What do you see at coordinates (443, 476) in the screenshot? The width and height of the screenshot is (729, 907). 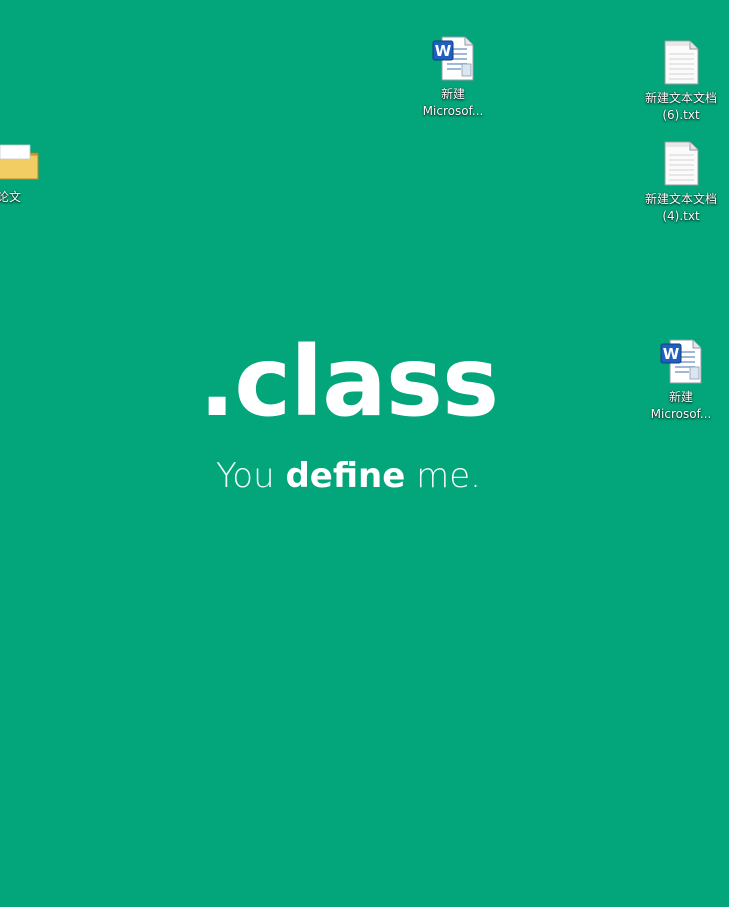 I see `tagline-end: me.` at bounding box center [443, 476].